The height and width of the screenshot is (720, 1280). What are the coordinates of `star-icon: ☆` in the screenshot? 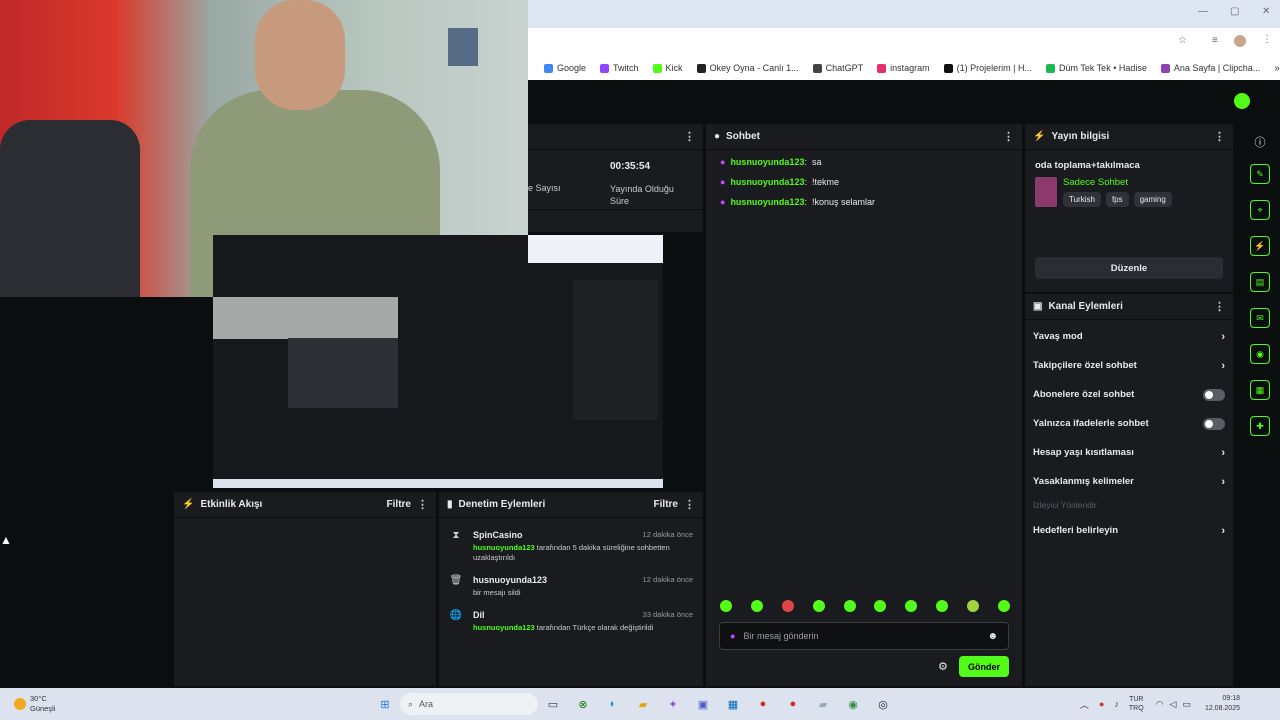 It's located at (1182, 40).